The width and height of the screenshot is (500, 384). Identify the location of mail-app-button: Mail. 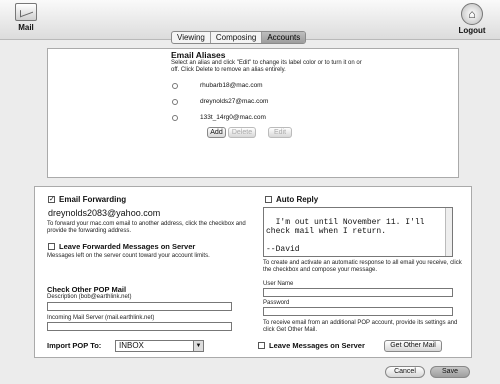
(26, 20).